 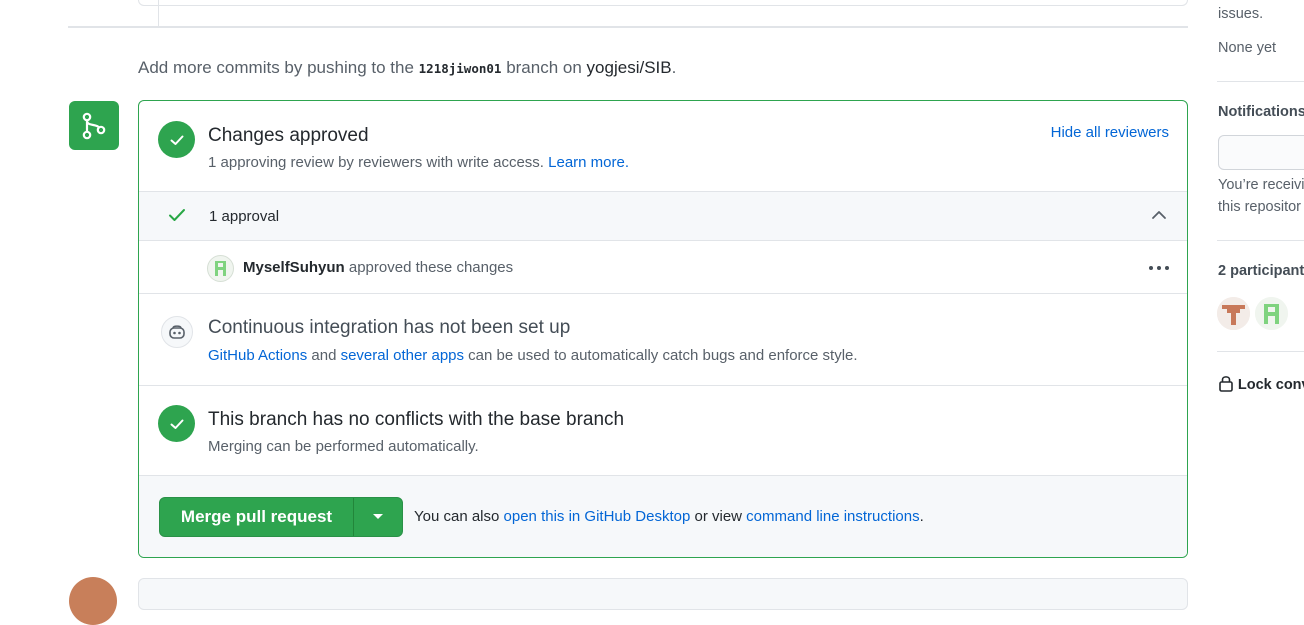 I want to click on lock-conversation-label: Lock conv, so click(x=1270, y=385).